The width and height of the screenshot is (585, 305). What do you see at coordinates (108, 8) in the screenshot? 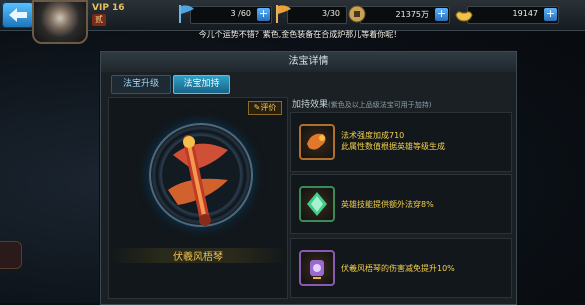
I see `vip-label: VIP 16` at bounding box center [108, 8].